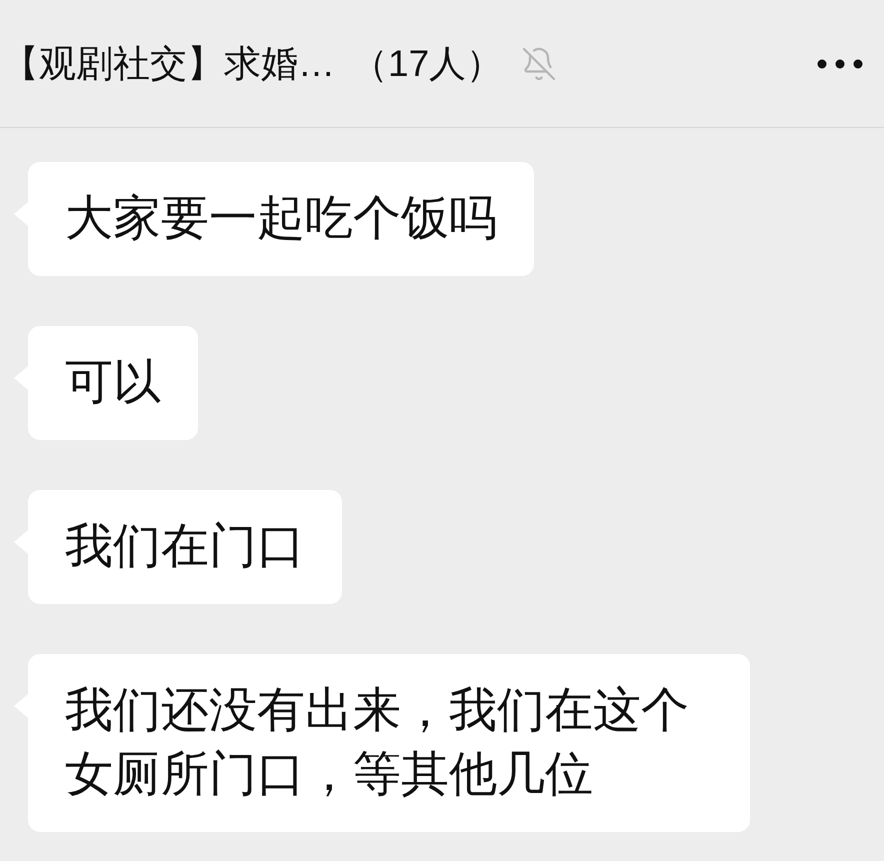 The image size is (884, 861). Describe the element at coordinates (427, 64) in the screenshot. I see `member-count: （17人）` at that location.